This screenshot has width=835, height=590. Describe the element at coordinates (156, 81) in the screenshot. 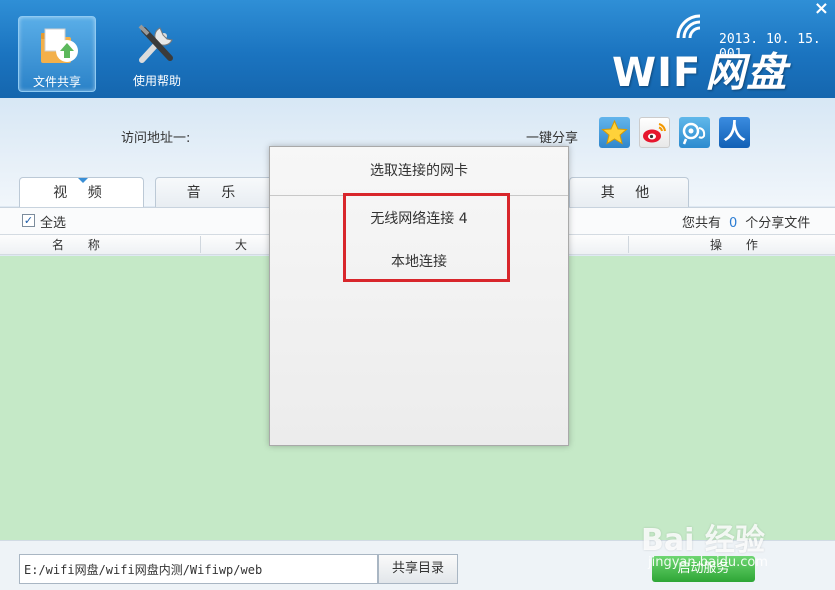

I see `help-label: 使用帮助` at that location.